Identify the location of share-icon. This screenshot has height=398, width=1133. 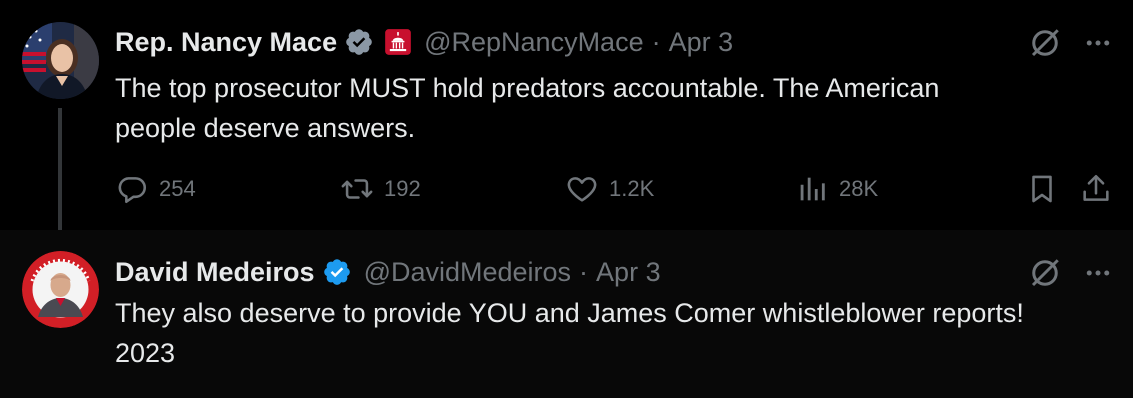
(1096, 187).